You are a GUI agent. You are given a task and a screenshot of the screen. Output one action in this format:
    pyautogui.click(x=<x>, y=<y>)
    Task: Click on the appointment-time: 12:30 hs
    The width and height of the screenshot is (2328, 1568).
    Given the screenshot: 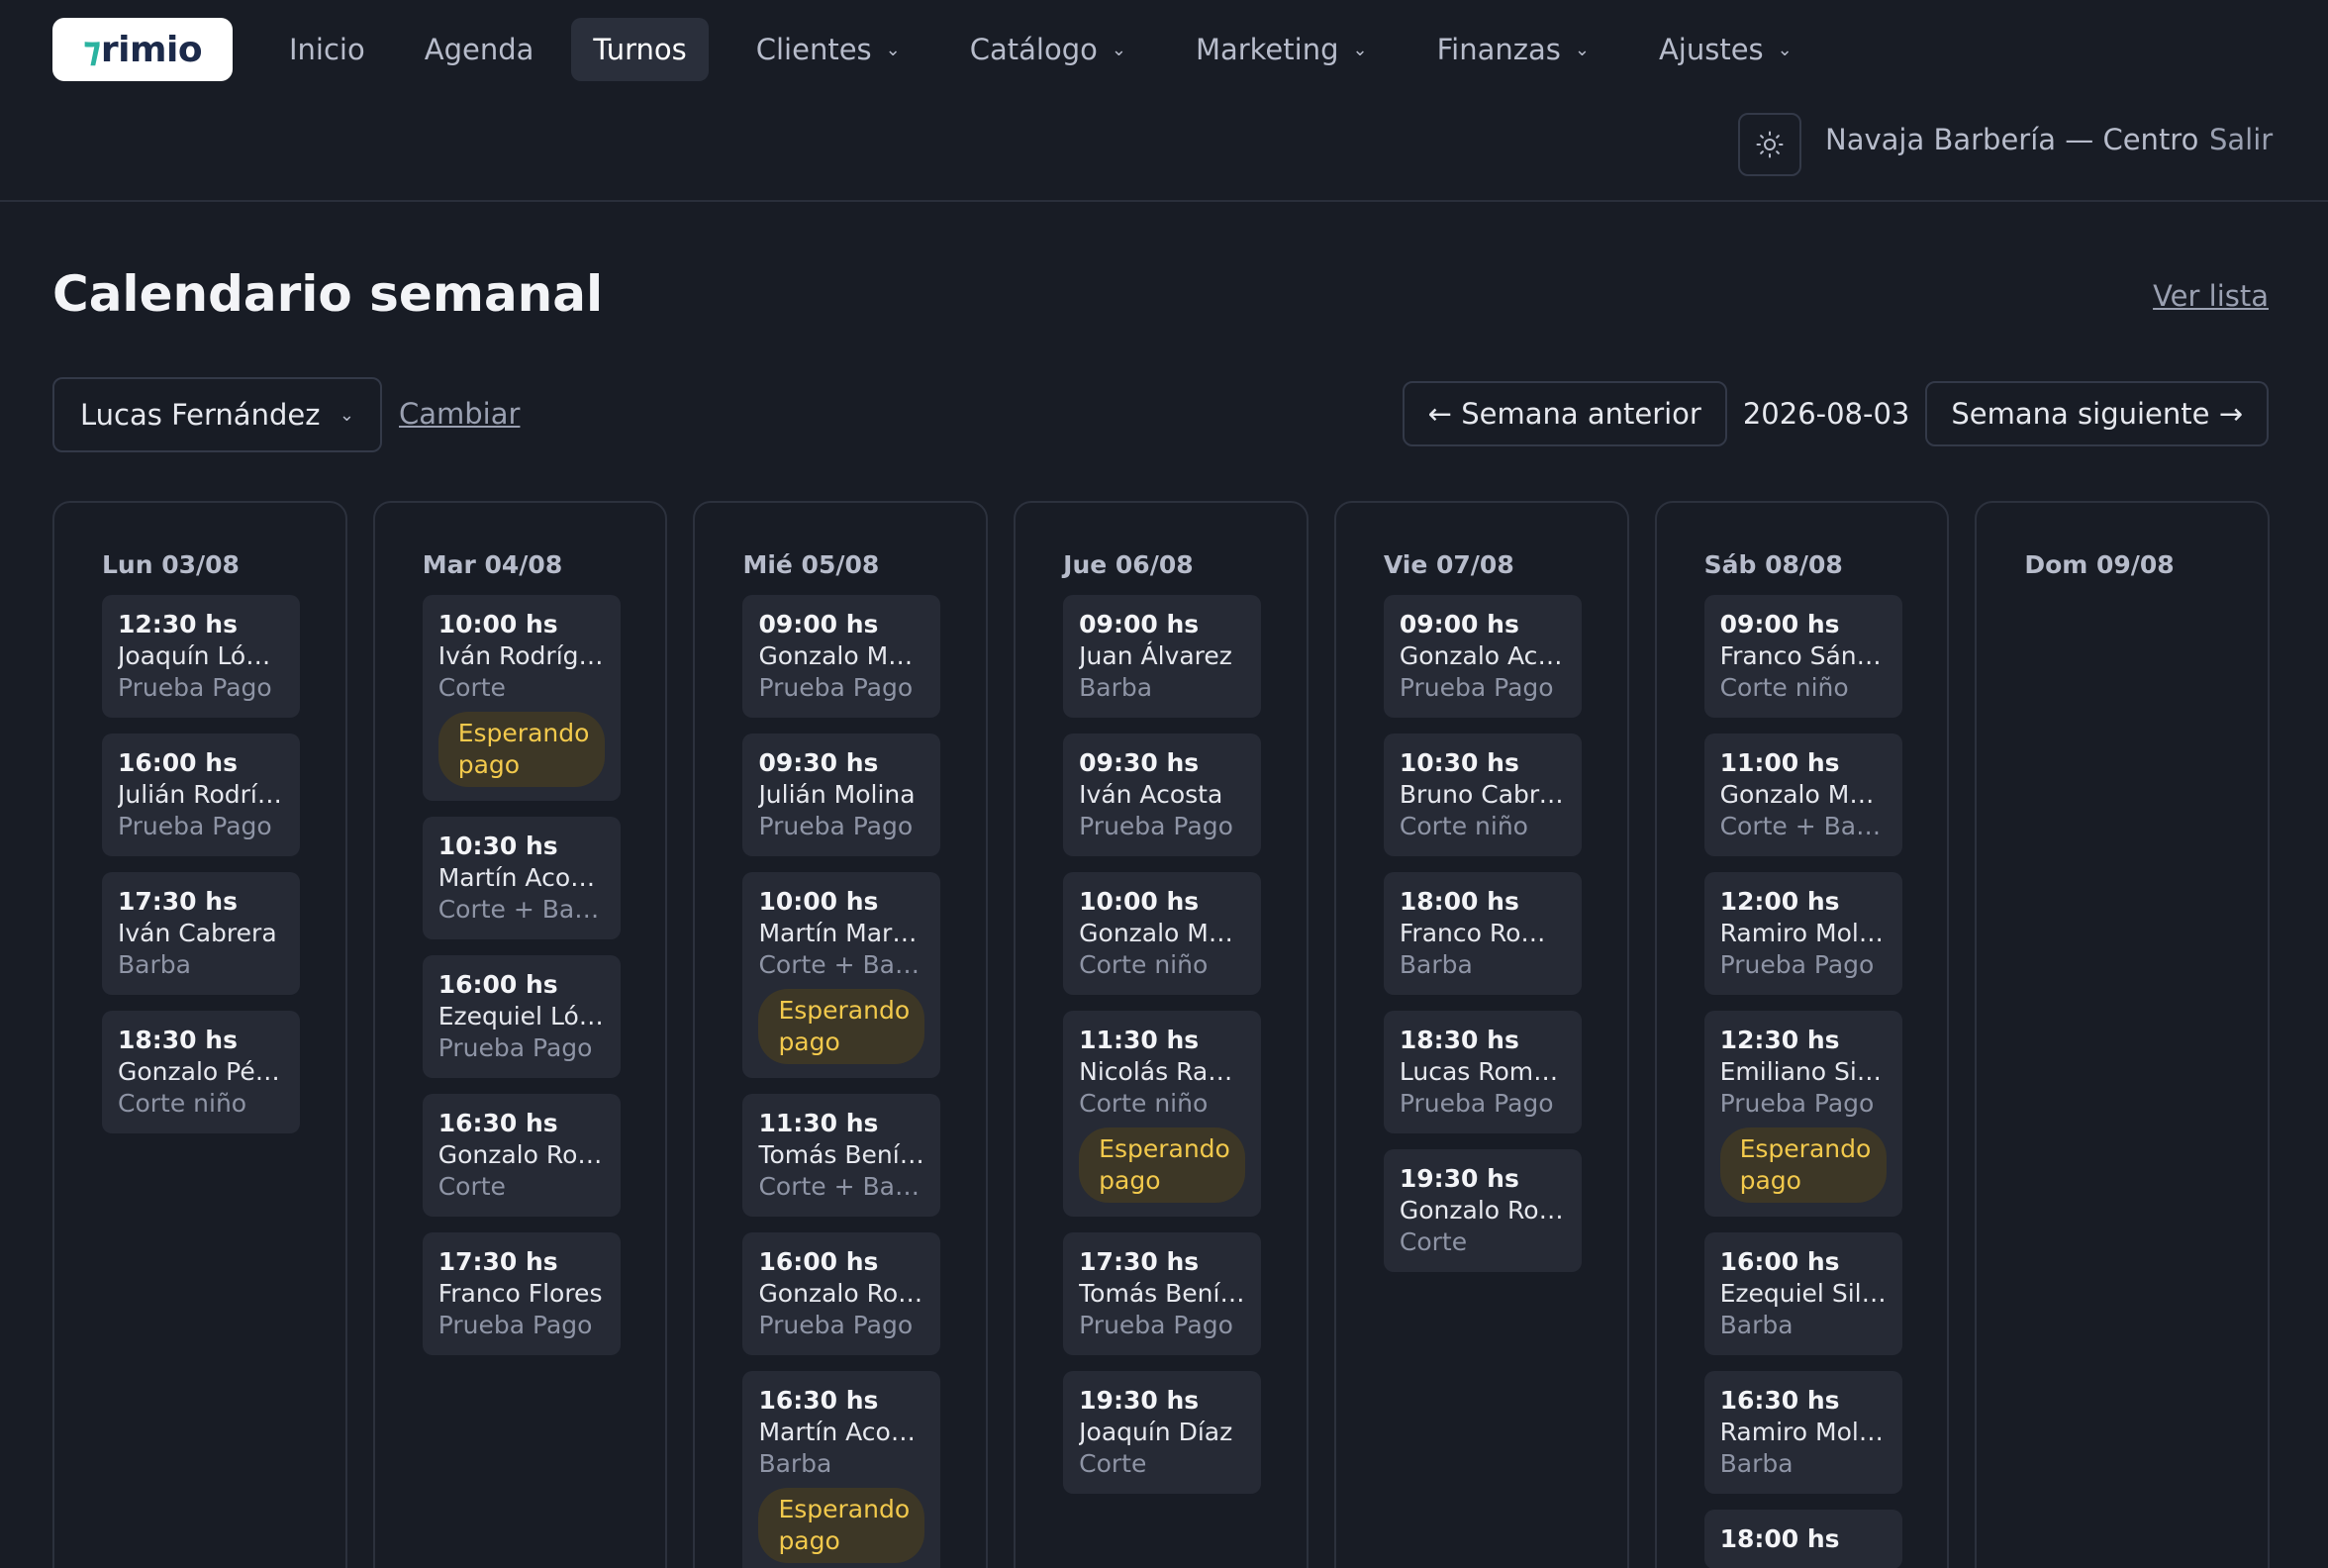 What is the action you would take?
    pyautogui.click(x=1779, y=1040)
    